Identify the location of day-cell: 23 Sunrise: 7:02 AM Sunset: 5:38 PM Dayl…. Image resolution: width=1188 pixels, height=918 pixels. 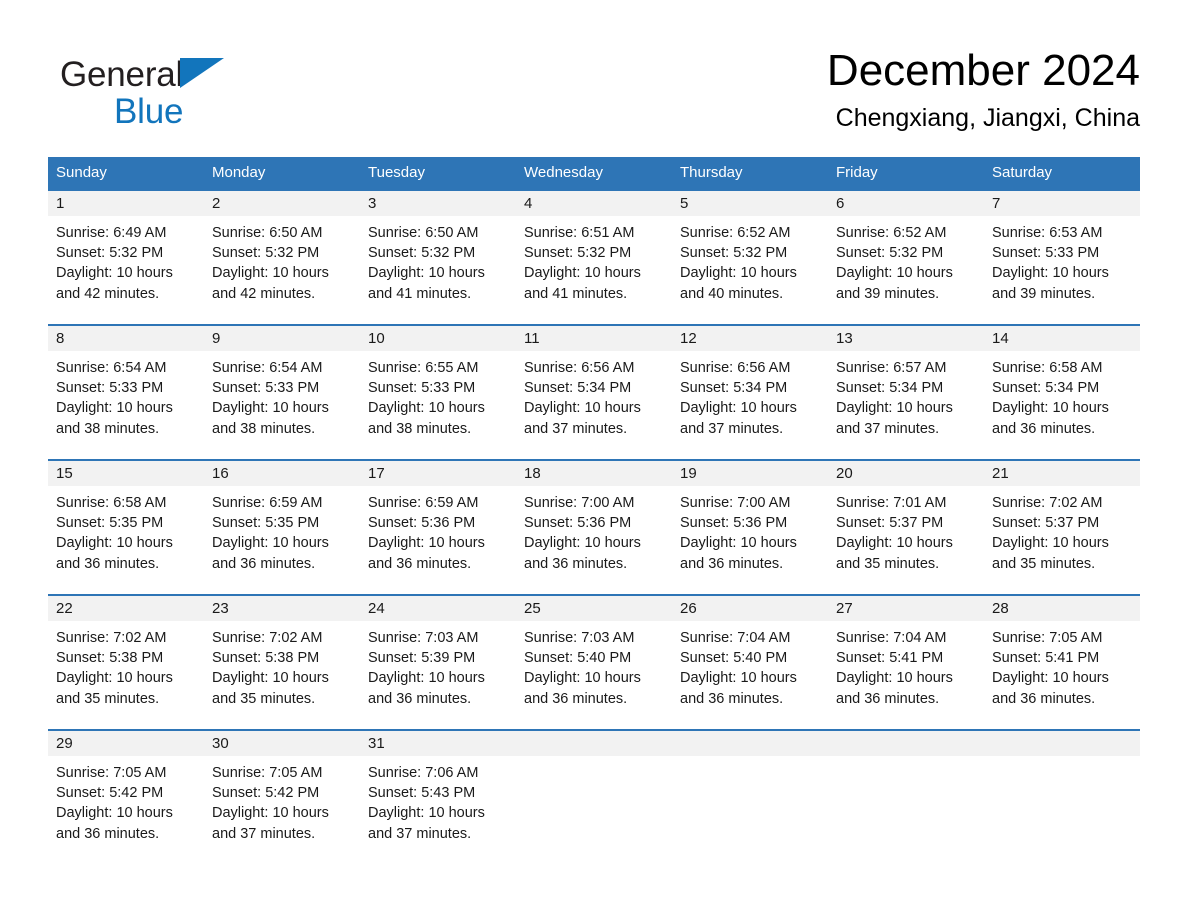
(282, 662).